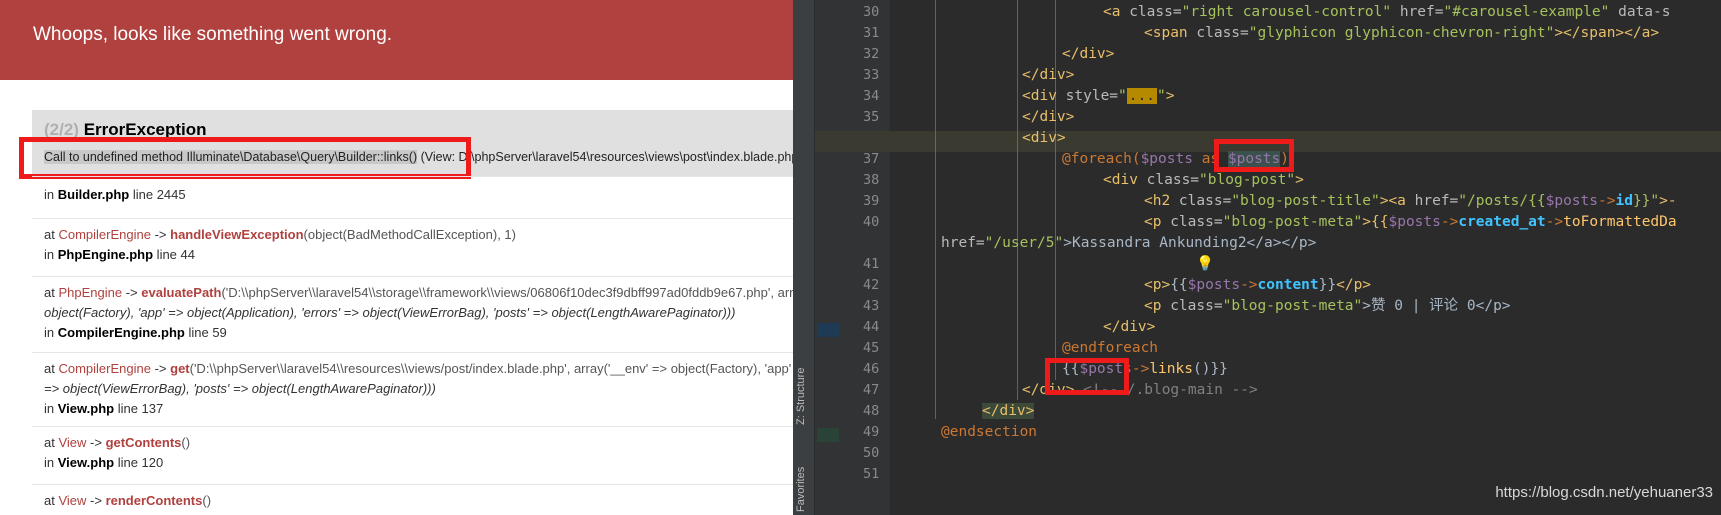  I want to click on code-line-49: @endsection, so click(989, 432).